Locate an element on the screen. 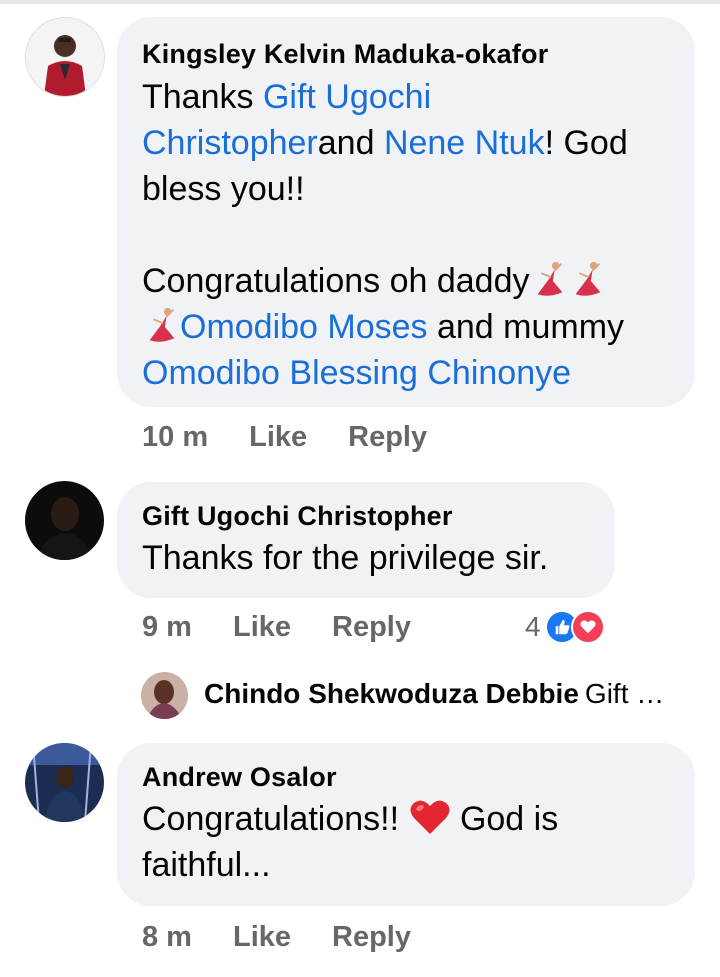 This screenshot has height=977, width=720. red-heart-icon is located at coordinates (429, 817).